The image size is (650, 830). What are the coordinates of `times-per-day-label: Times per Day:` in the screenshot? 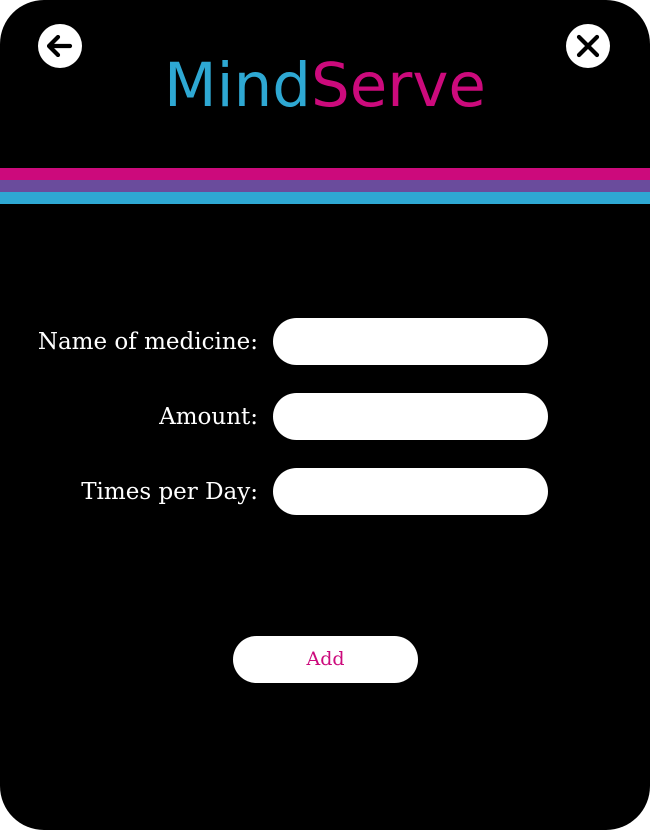 It's located at (169, 492).